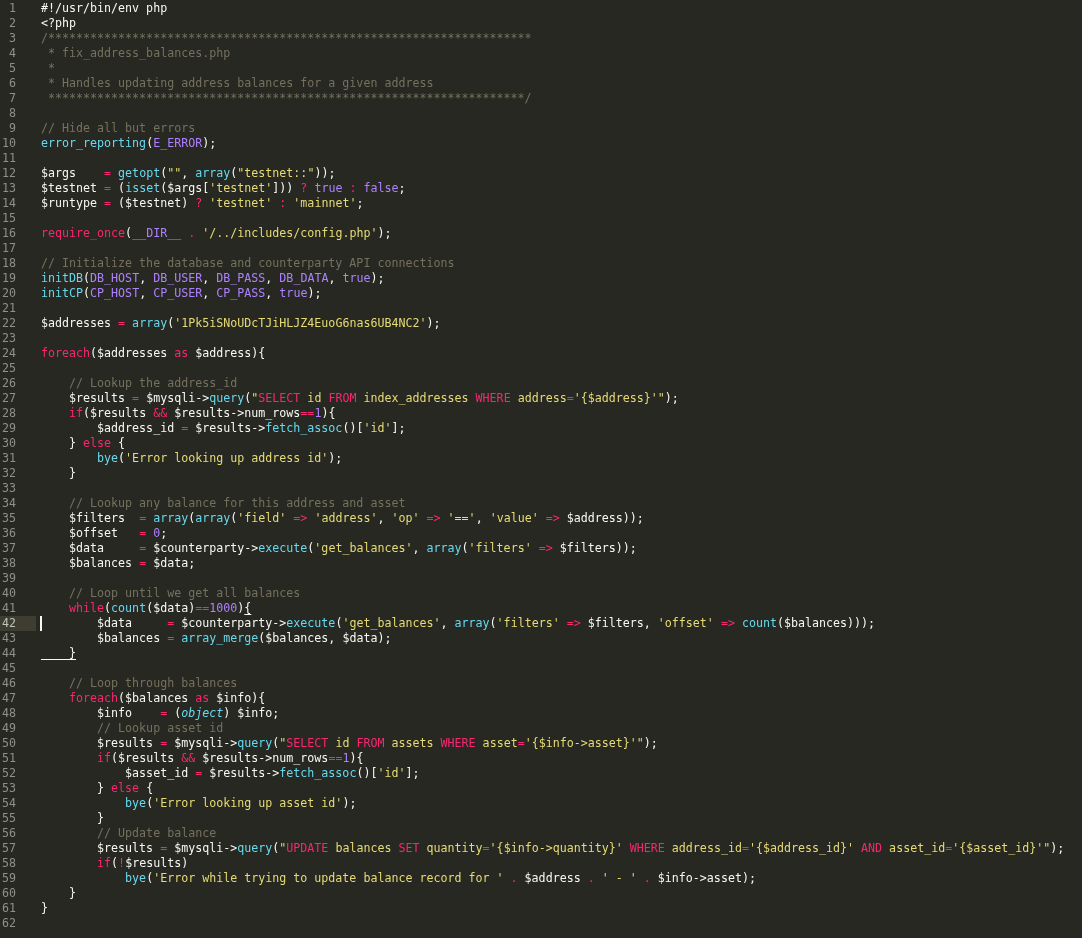  What do you see at coordinates (8, 158) in the screenshot?
I see `line-number: 11` at bounding box center [8, 158].